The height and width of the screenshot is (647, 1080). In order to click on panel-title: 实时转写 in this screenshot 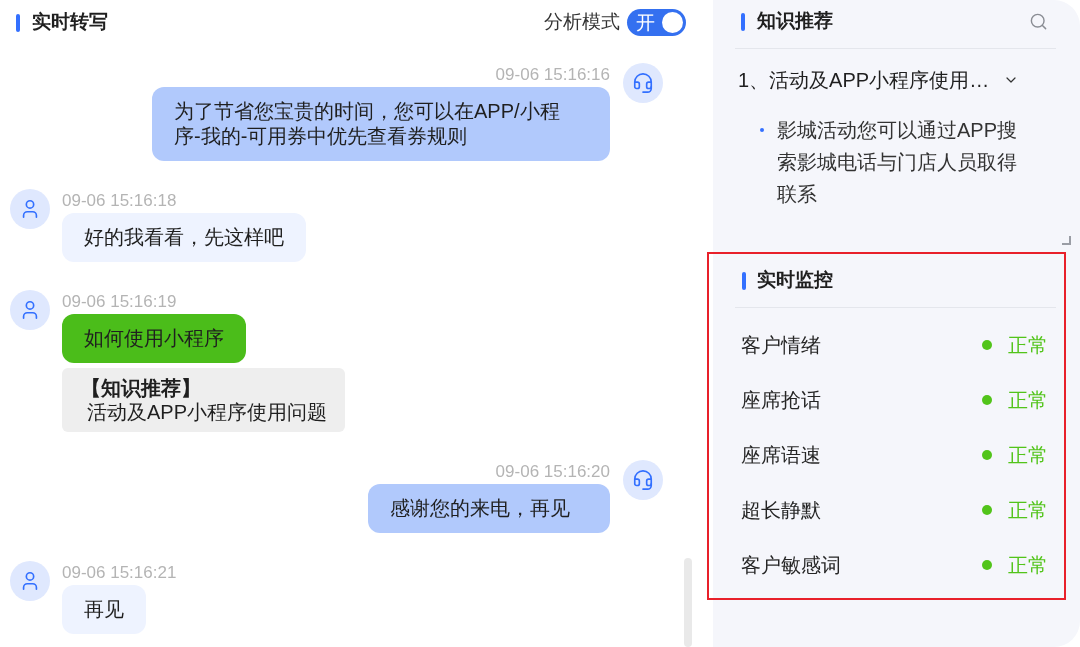, I will do `click(70, 22)`.